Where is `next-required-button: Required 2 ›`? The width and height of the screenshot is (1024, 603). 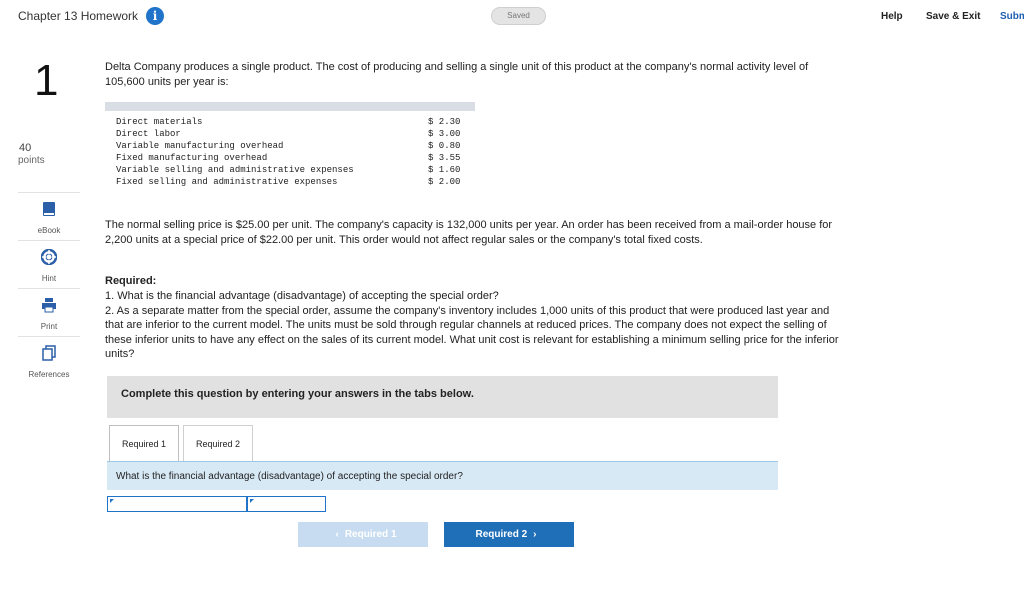
next-required-button: Required 2 › is located at coordinates (509, 534).